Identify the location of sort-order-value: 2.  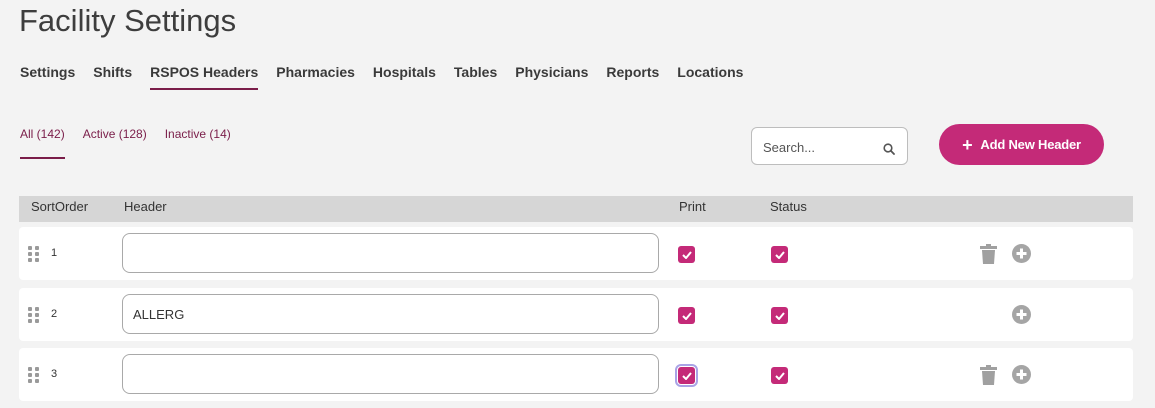
(54, 314).